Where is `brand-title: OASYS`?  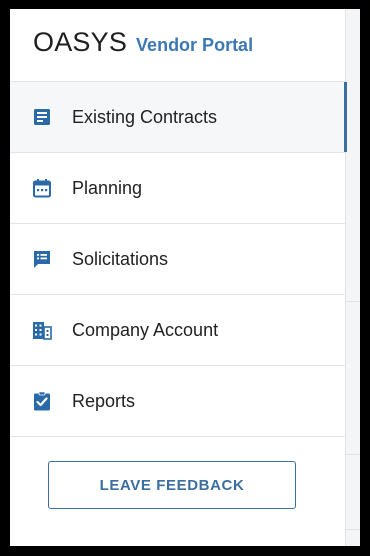 brand-title: OASYS is located at coordinates (80, 42).